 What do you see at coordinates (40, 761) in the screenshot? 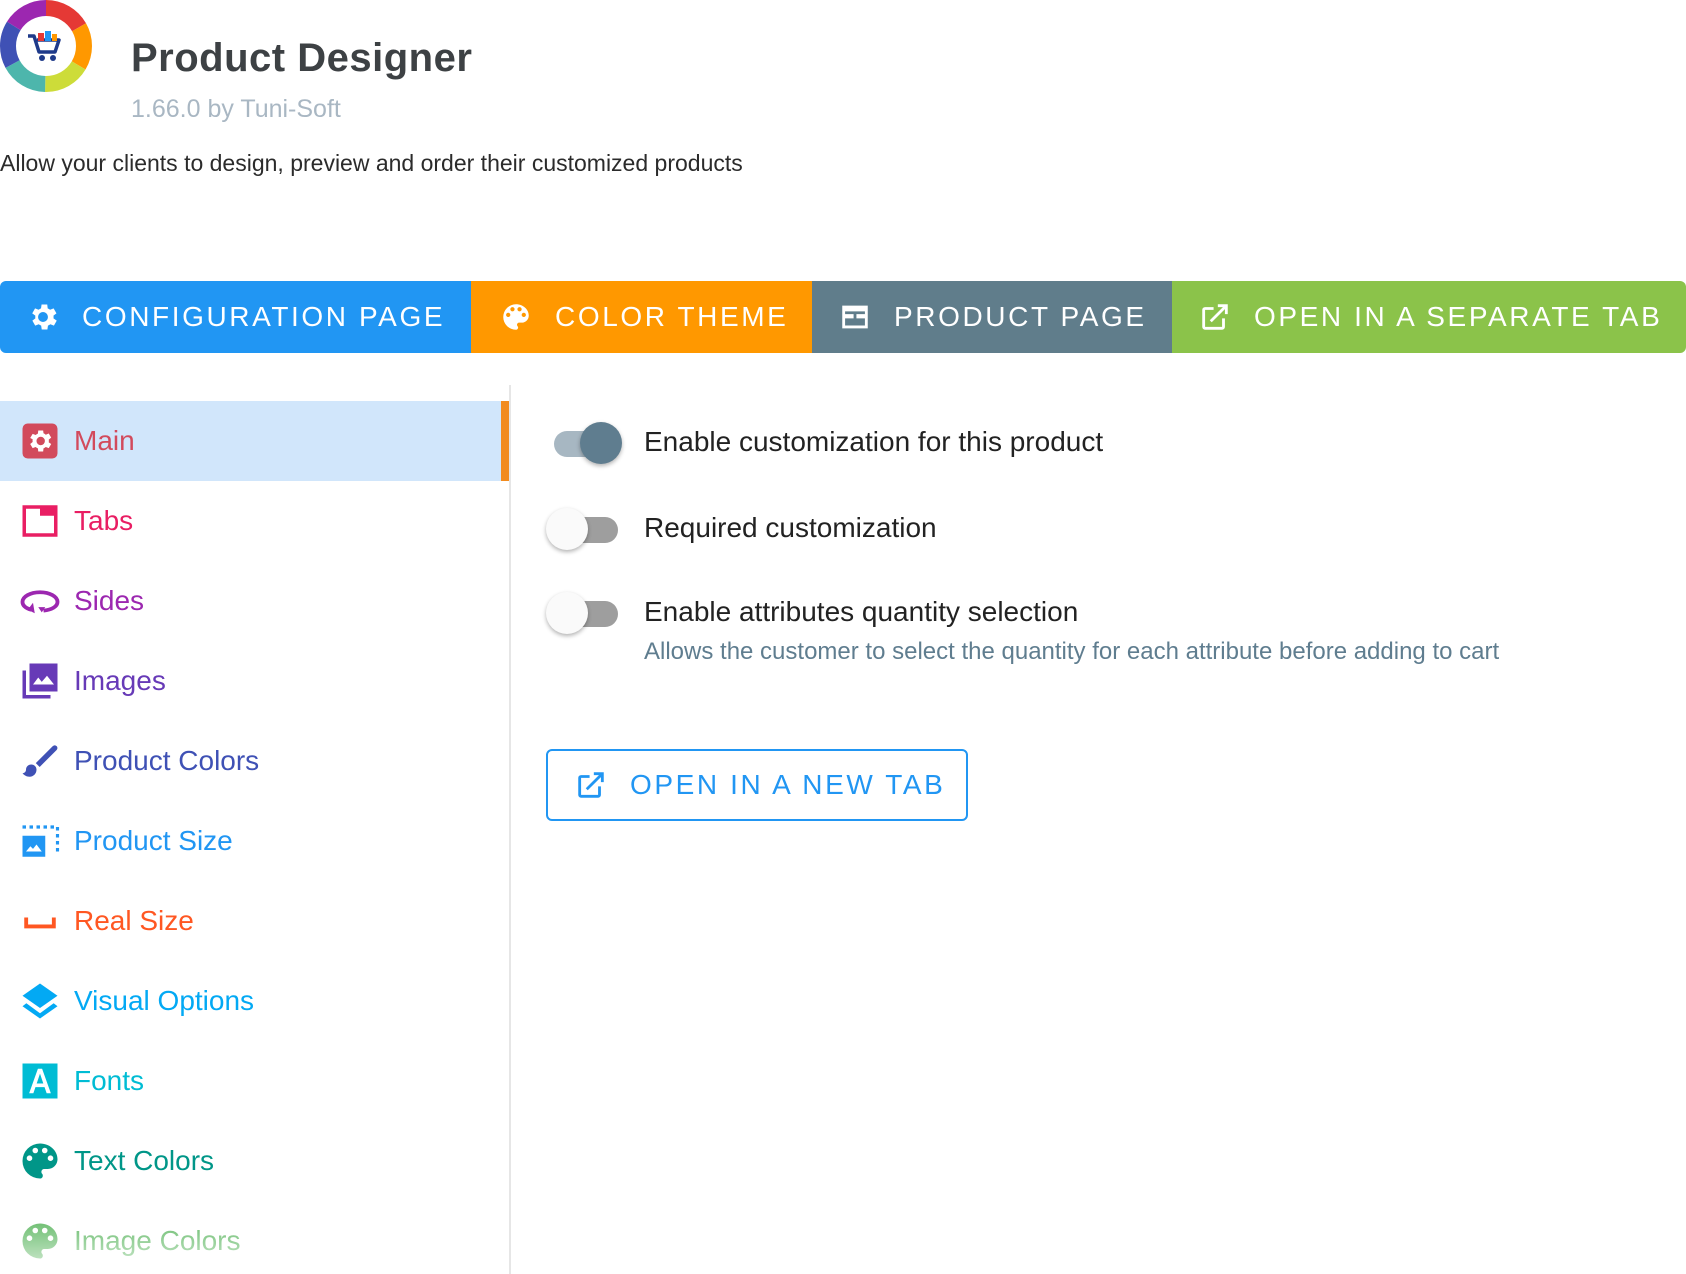
I see `brush-icon` at bounding box center [40, 761].